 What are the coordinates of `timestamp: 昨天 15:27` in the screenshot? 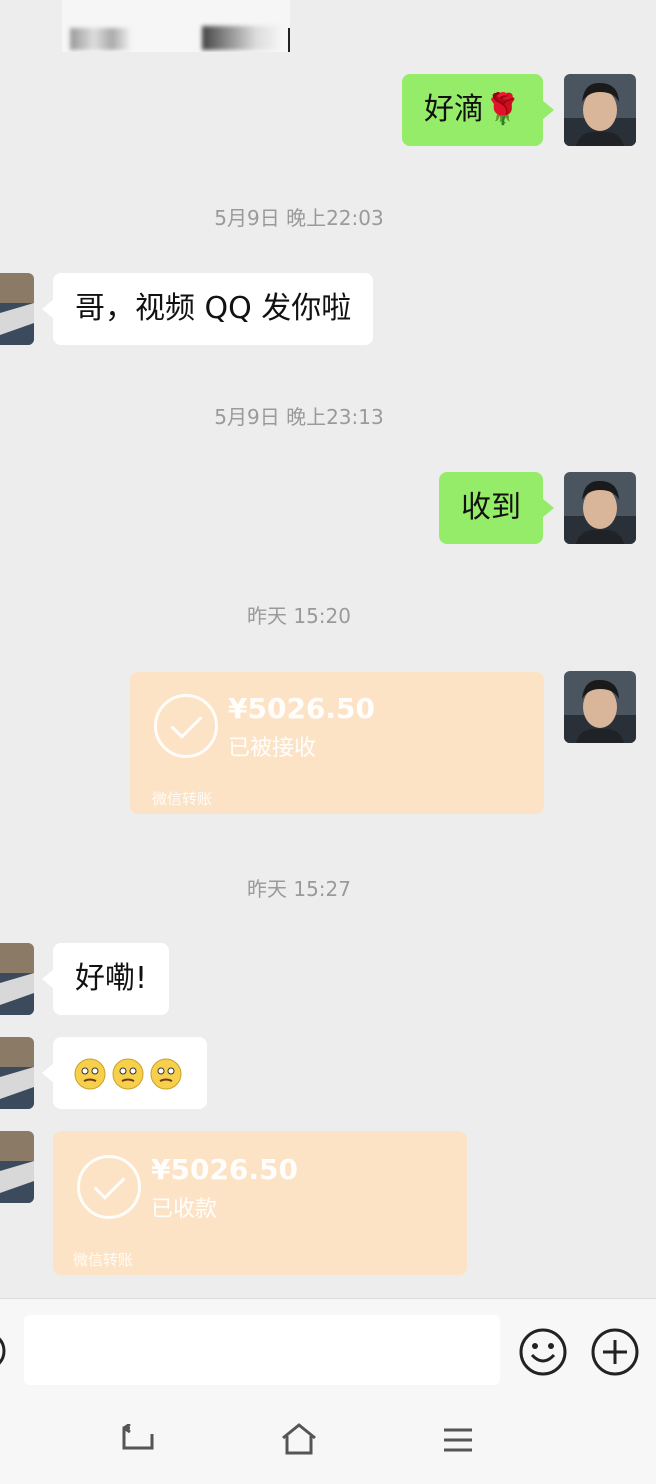 It's located at (299, 889).